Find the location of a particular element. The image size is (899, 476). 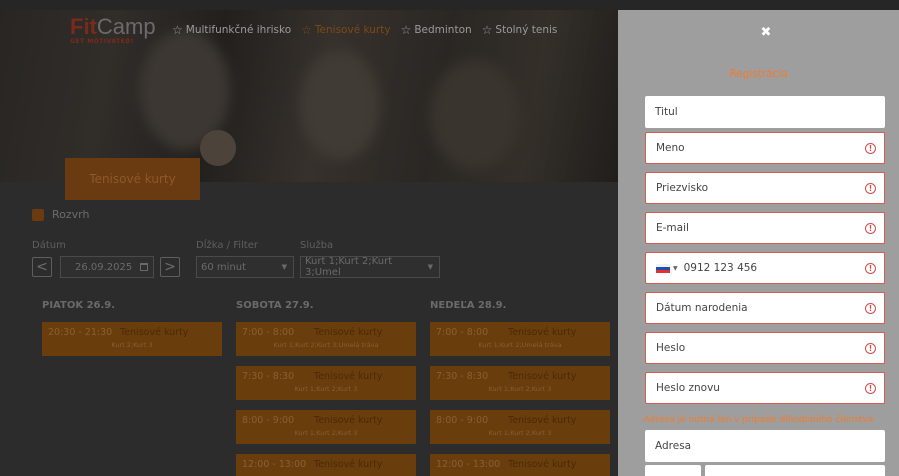

password-again-placeholder: Heslo znovu is located at coordinates (688, 388).